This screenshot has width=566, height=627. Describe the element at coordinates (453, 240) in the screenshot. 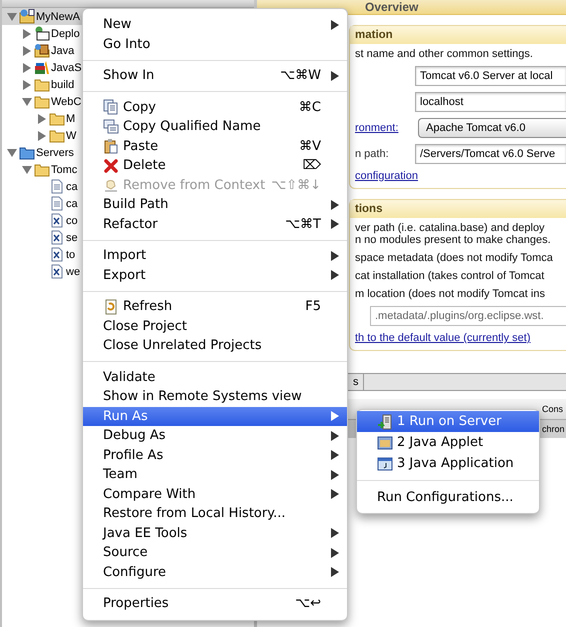

I see `section-description: n no modules present to make changes.` at that location.